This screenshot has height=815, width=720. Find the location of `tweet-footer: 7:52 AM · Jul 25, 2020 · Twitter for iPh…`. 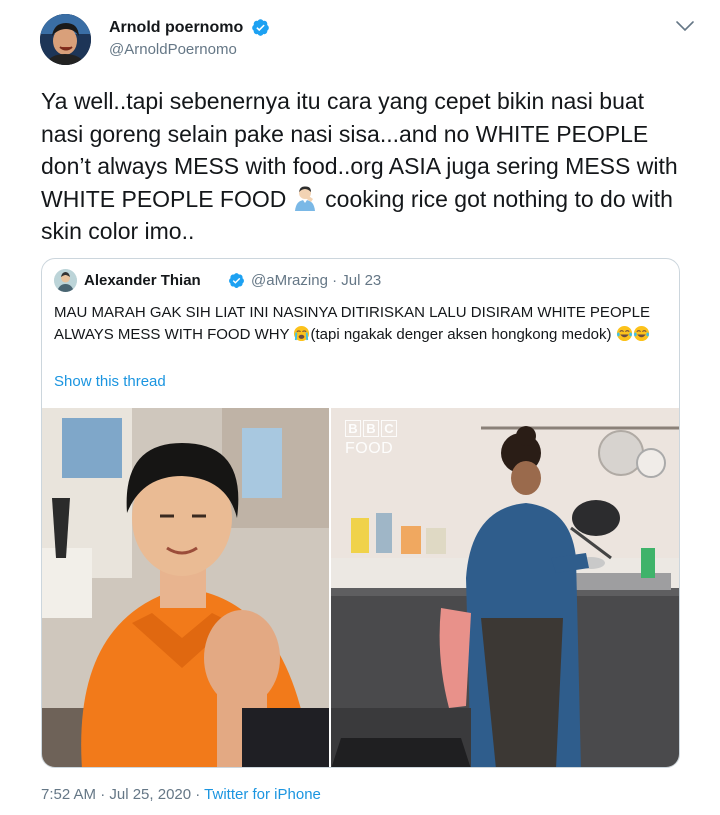

tweet-footer: 7:52 AM · Jul 25, 2020 · Twitter for iPh… is located at coordinates (181, 794).